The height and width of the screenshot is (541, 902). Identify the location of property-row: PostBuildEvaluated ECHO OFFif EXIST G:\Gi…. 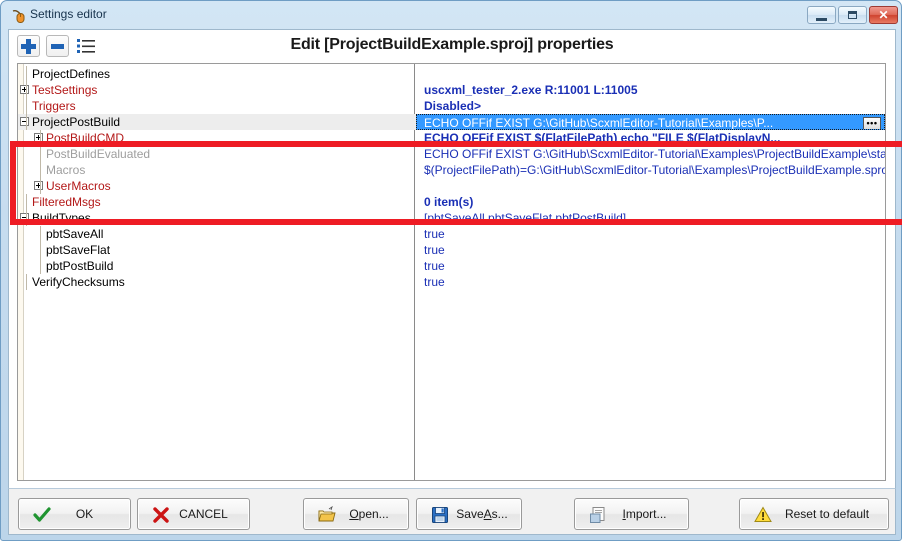
(451, 154).